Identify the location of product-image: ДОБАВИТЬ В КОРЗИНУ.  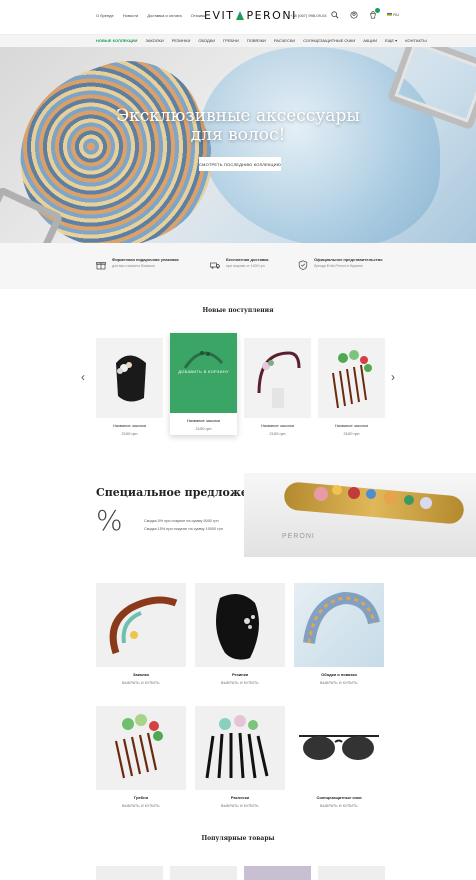
(203, 373).